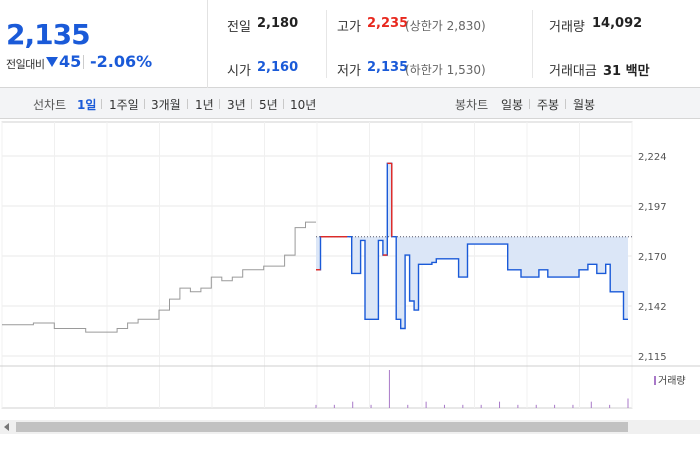 This screenshot has width=700, height=450. Describe the element at coordinates (48, 34) in the screenshot. I see `current-price: 2,135` at that location.